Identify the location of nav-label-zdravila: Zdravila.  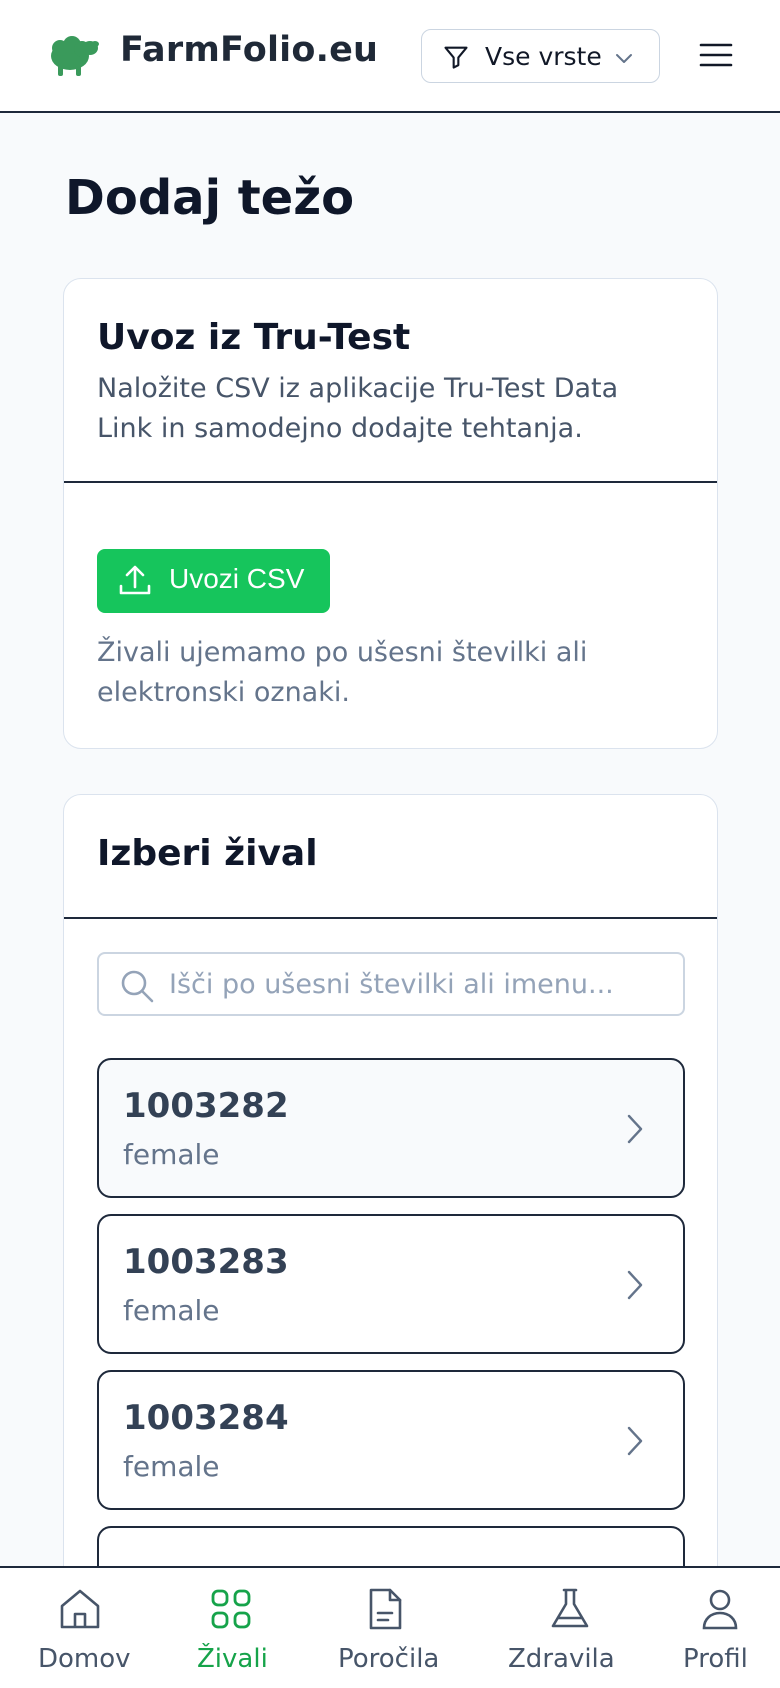
(561, 1659).